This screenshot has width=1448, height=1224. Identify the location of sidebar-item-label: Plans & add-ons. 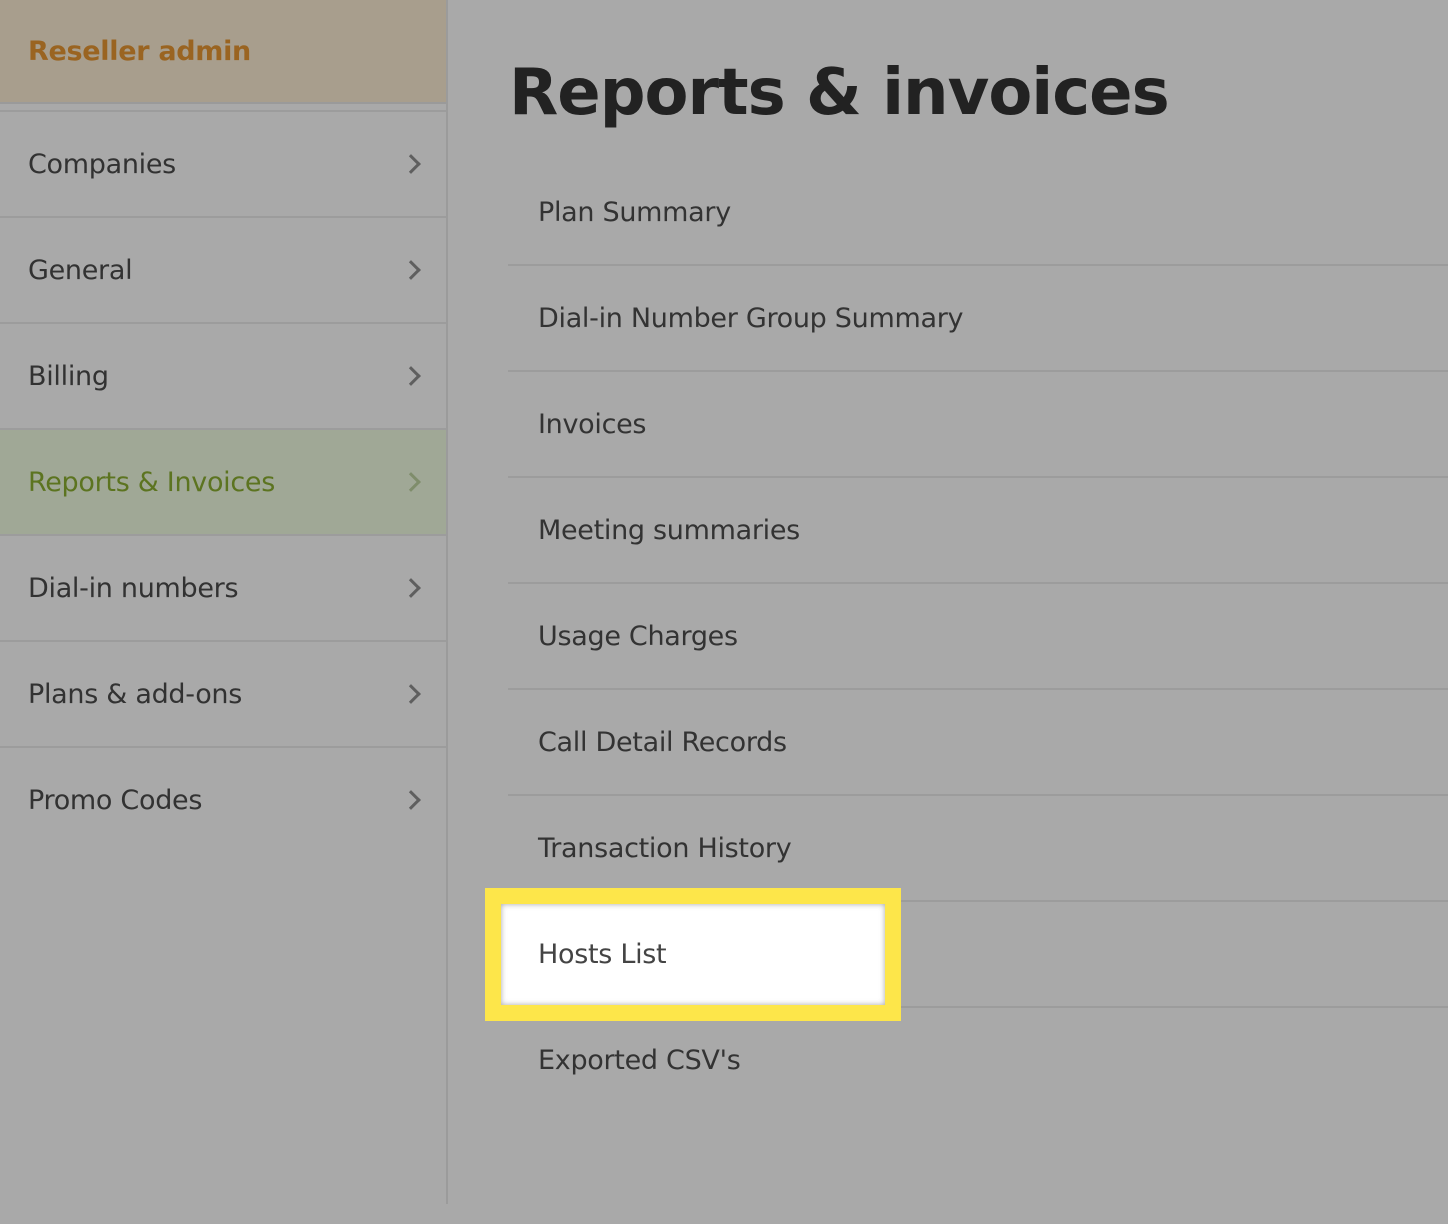
(135, 694).